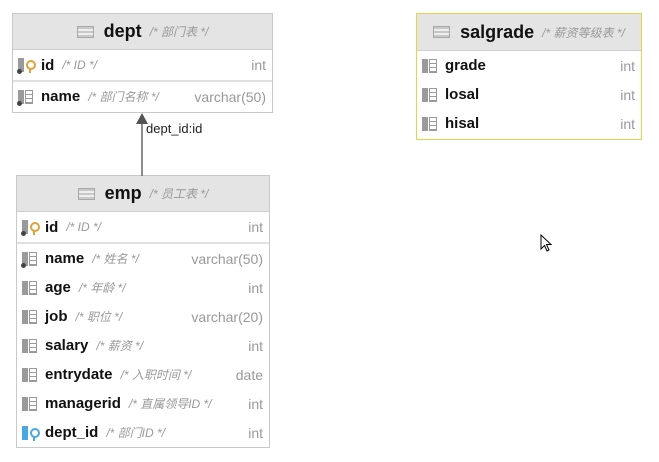 The height and width of the screenshot is (462, 659). What do you see at coordinates (465, 65) in the screenshot?
I see `column-name: grade` at bounding box center [465, 65].